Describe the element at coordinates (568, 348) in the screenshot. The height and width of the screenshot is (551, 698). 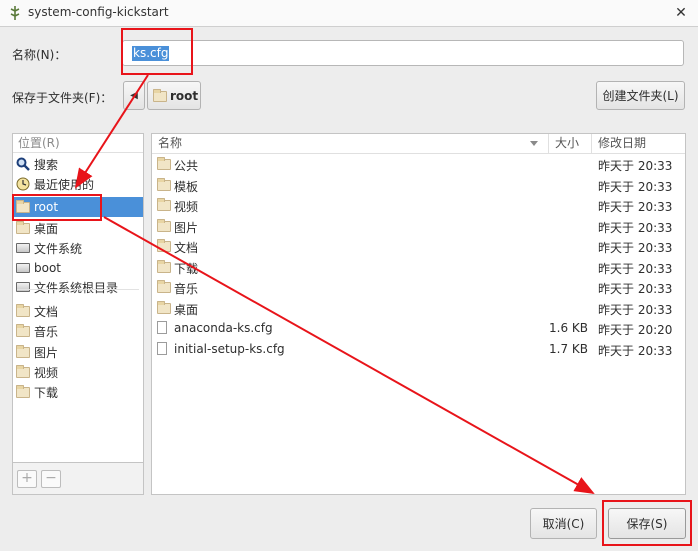
I see `file-size: 1.7 KB` at that location.